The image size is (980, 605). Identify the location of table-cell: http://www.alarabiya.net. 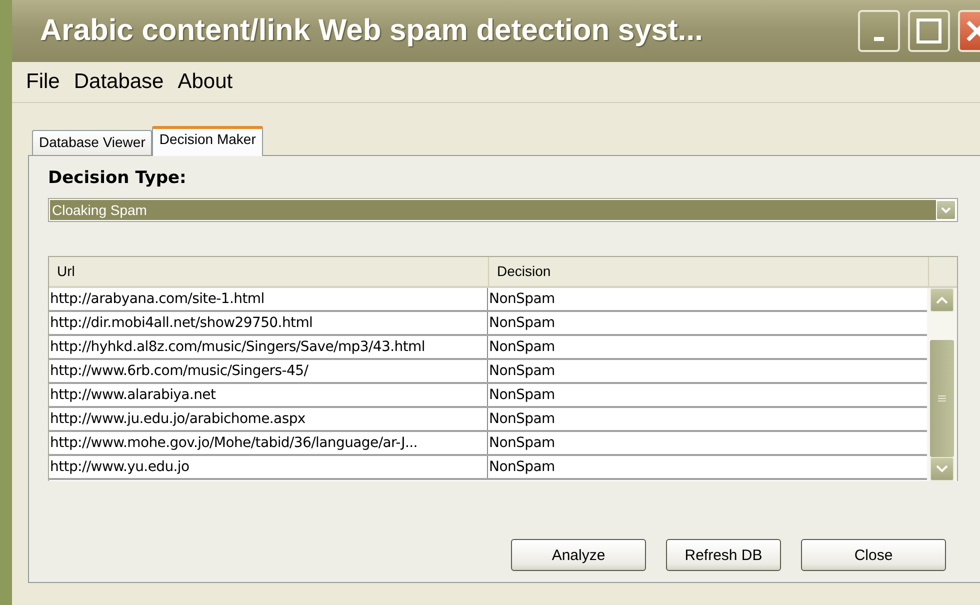
(268, 395).